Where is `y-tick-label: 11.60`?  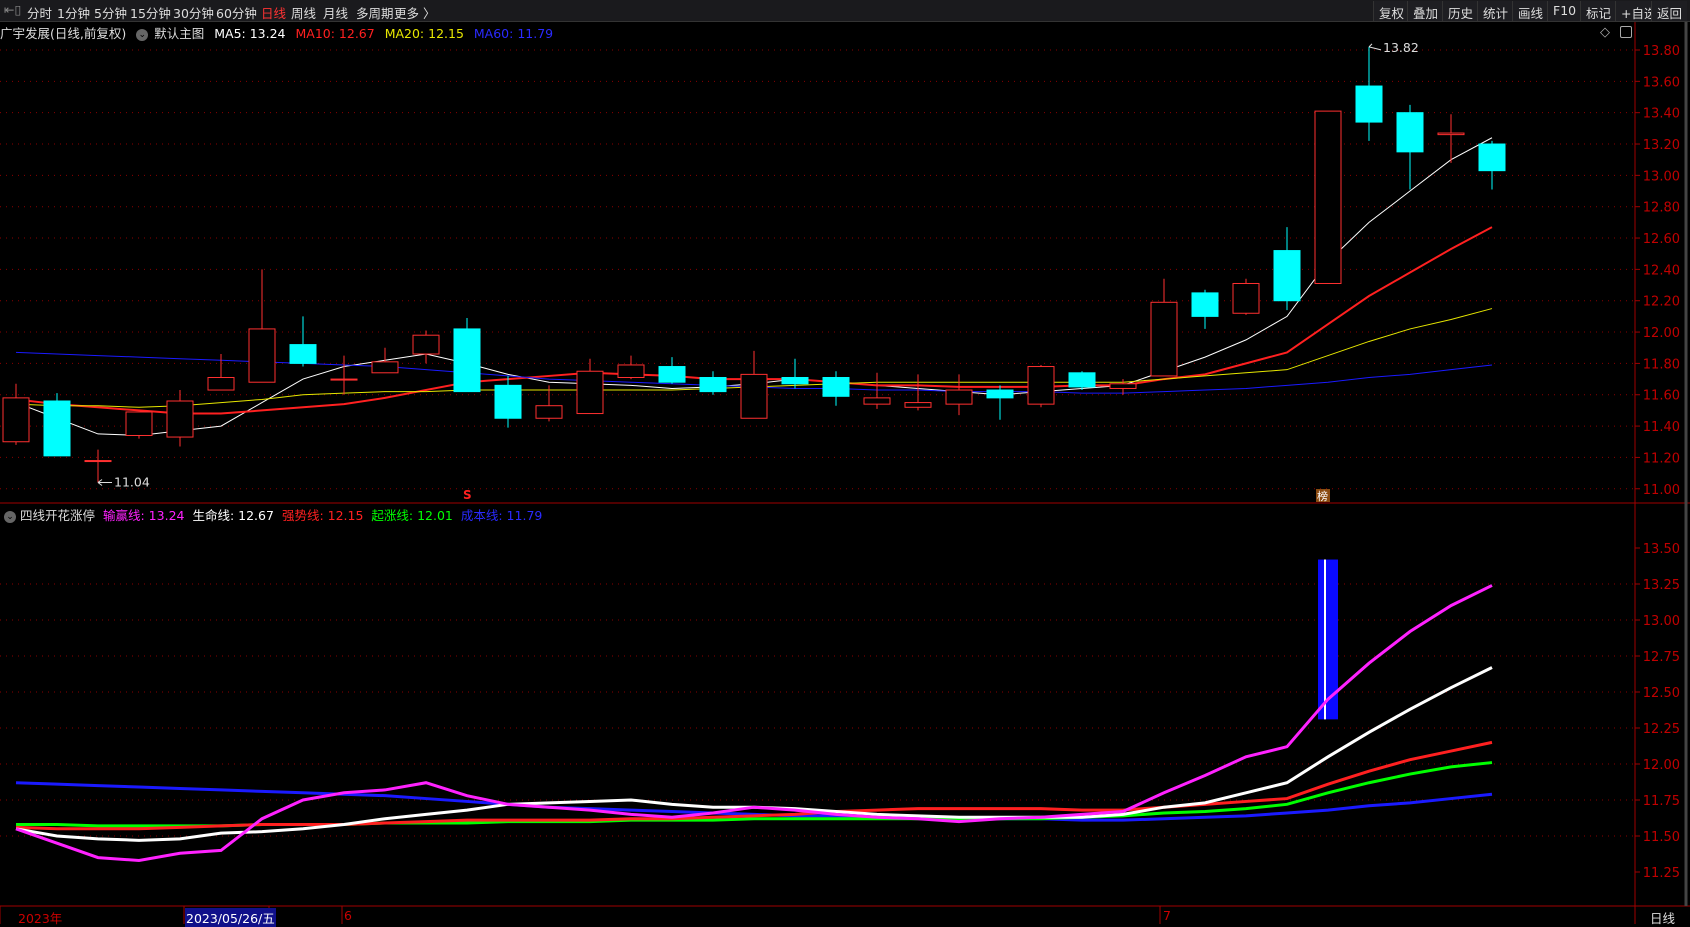
y-tick-label: 11.60 is located at coordinates (1661, 396).